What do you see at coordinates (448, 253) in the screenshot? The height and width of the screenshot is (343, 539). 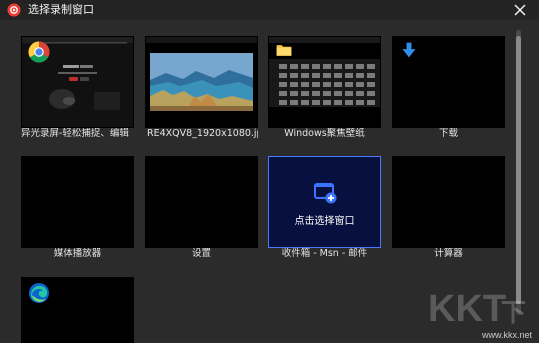 I see `window-title-8: 计算器` at bounding box center [448, 253].